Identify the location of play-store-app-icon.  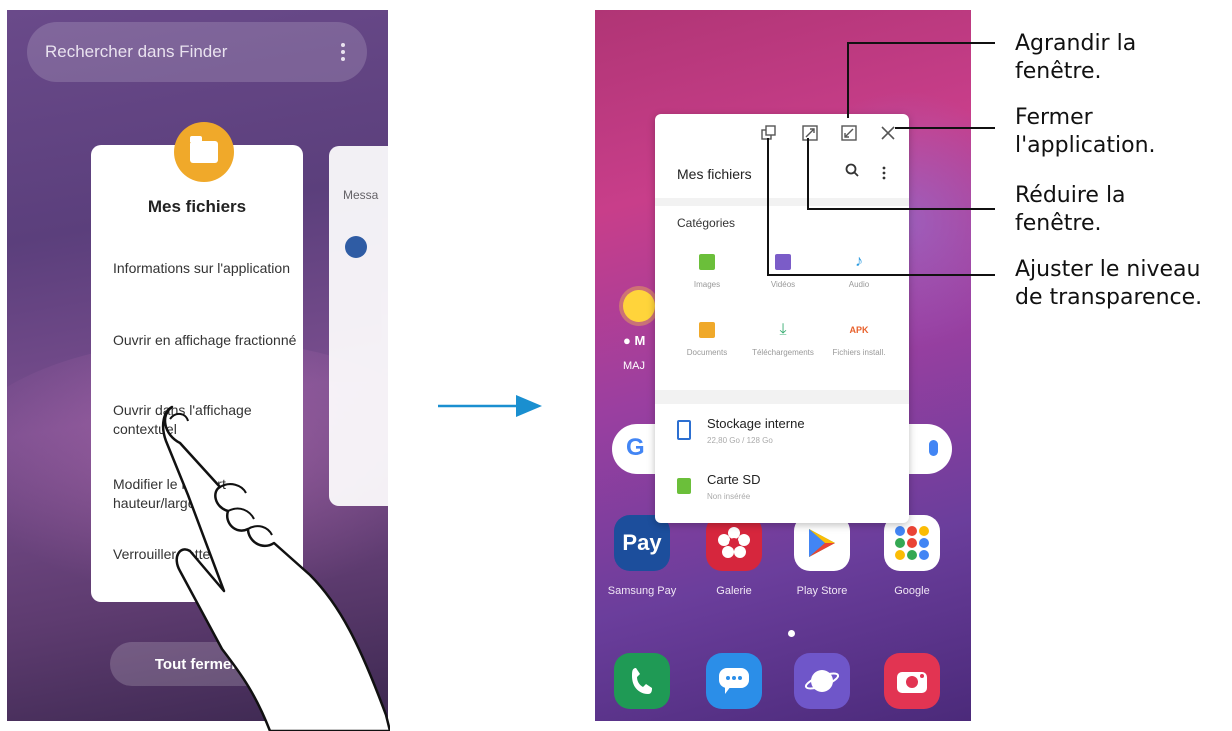
(822, 543).